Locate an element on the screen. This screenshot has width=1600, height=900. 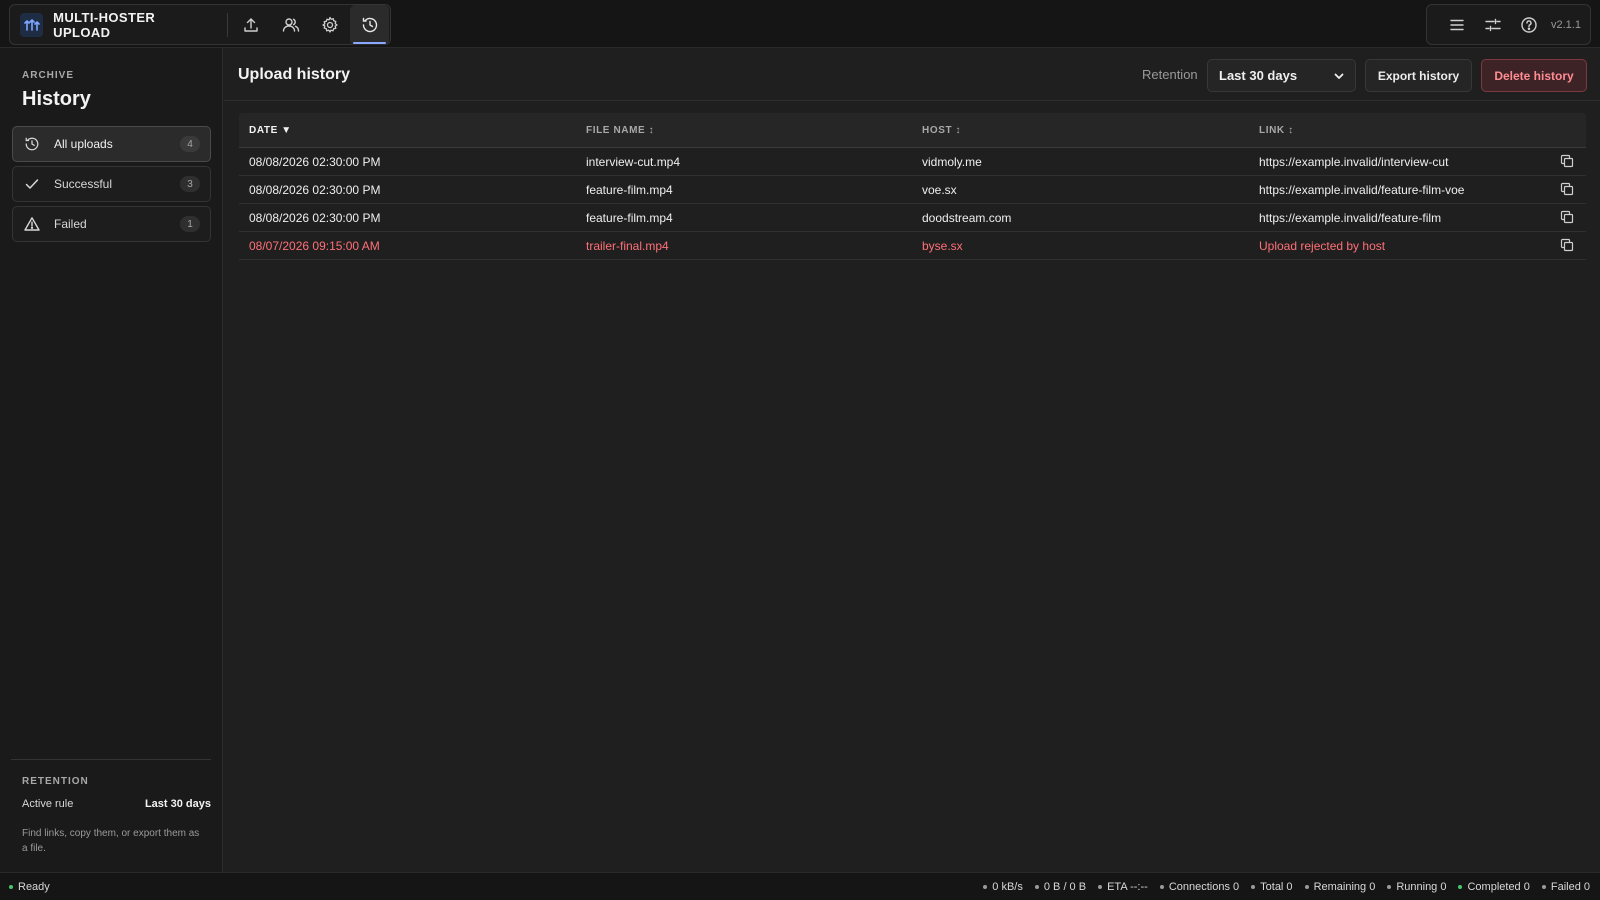
delete-history-button: Delete history is located at coordinates (1534, 75).